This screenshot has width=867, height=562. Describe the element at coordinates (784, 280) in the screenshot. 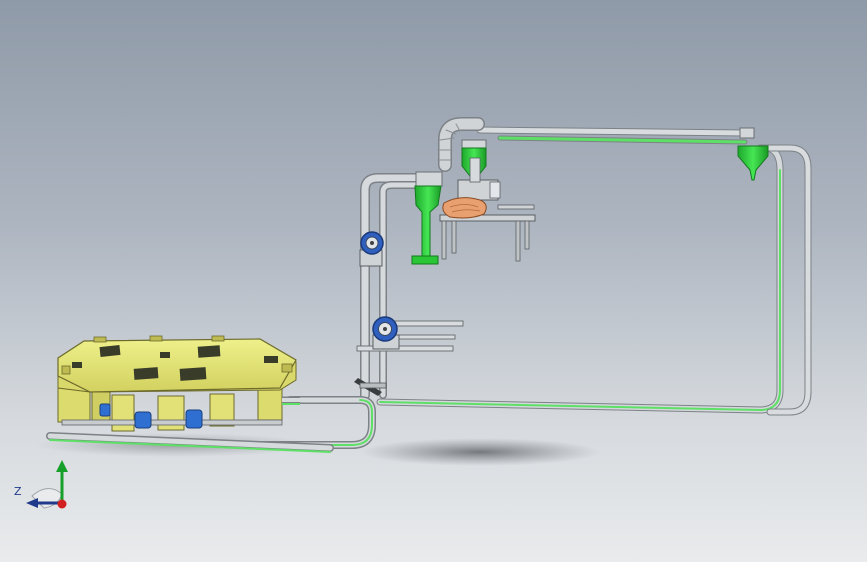

I see `outer-return-pipe` at that location.